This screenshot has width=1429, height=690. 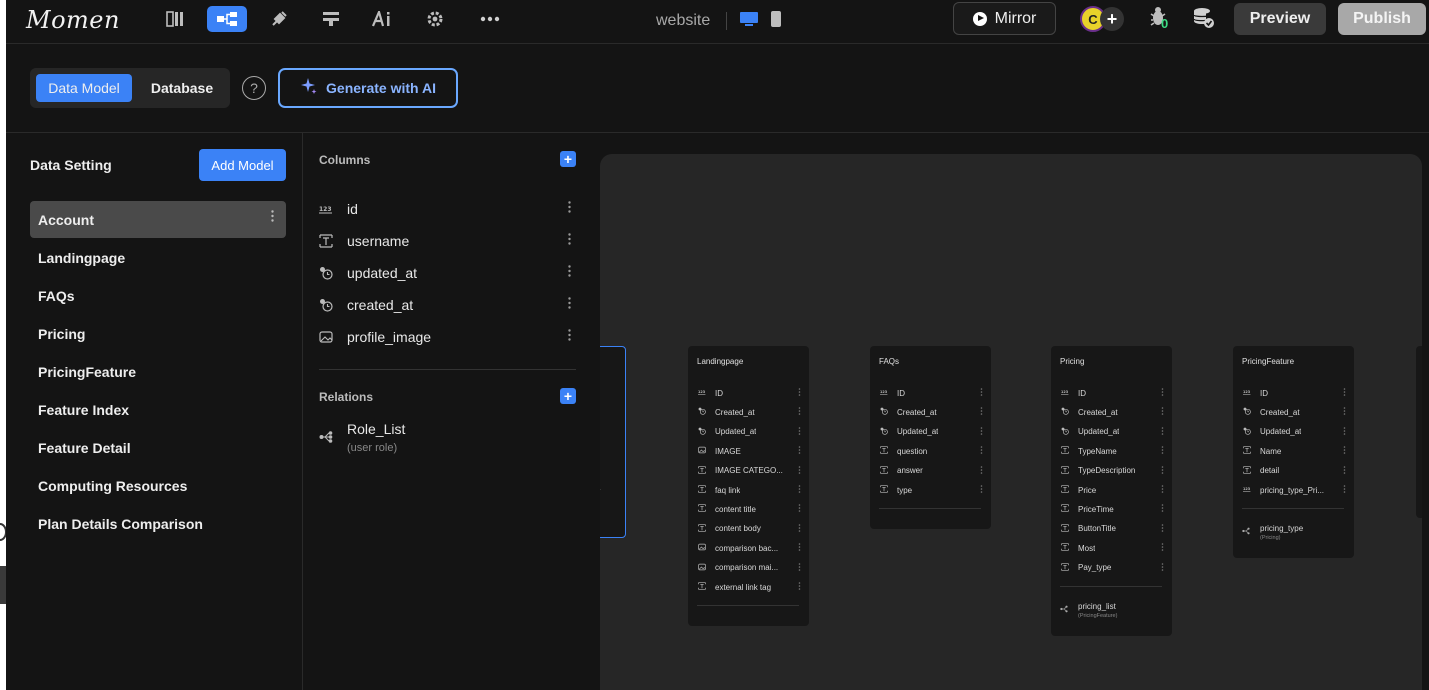 I want to click on model-item: Plan Details Comparison, so click(x=158, y=523).